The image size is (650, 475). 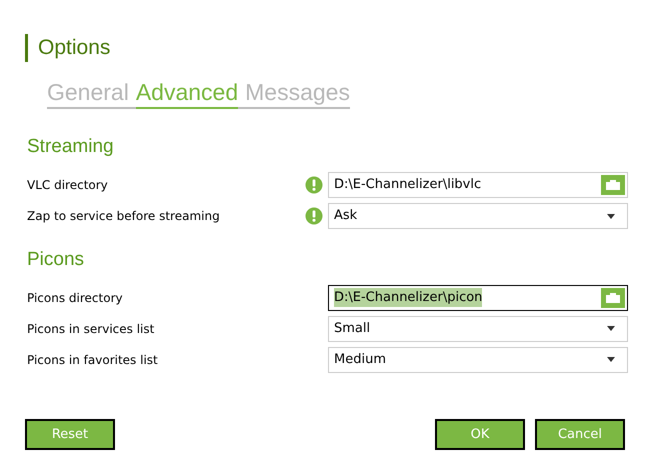 What do you see at coordinates (68, 185) in the screenshot?
I see `field-label: VLC directory` at bounding box center [68, 185].